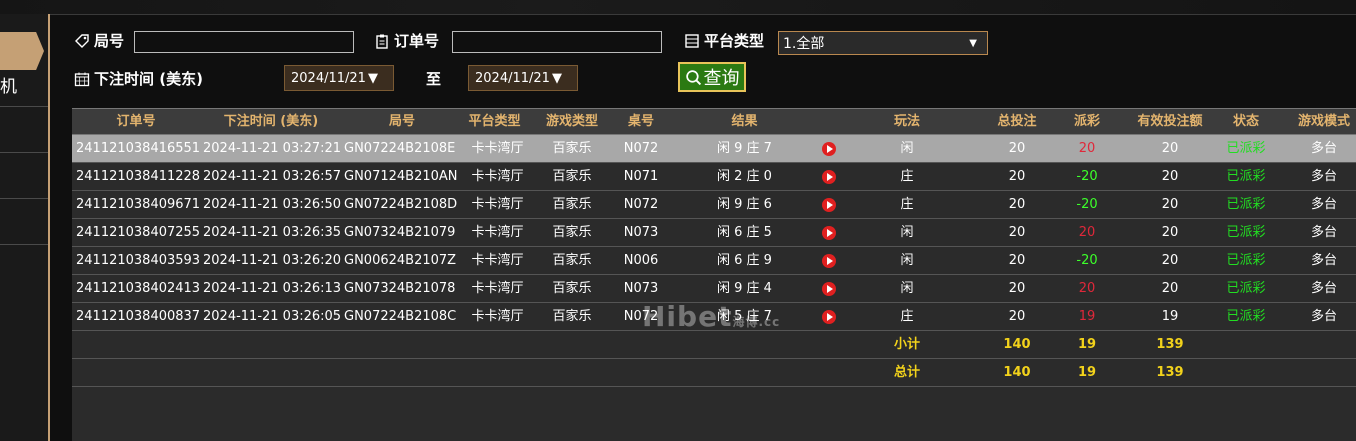 The height and width of the screenshot is (441, 1356). What do you see at coordinates (382, 41) in the screenshot?
I see `clipboard-icon` at bounding box center [382, 41].